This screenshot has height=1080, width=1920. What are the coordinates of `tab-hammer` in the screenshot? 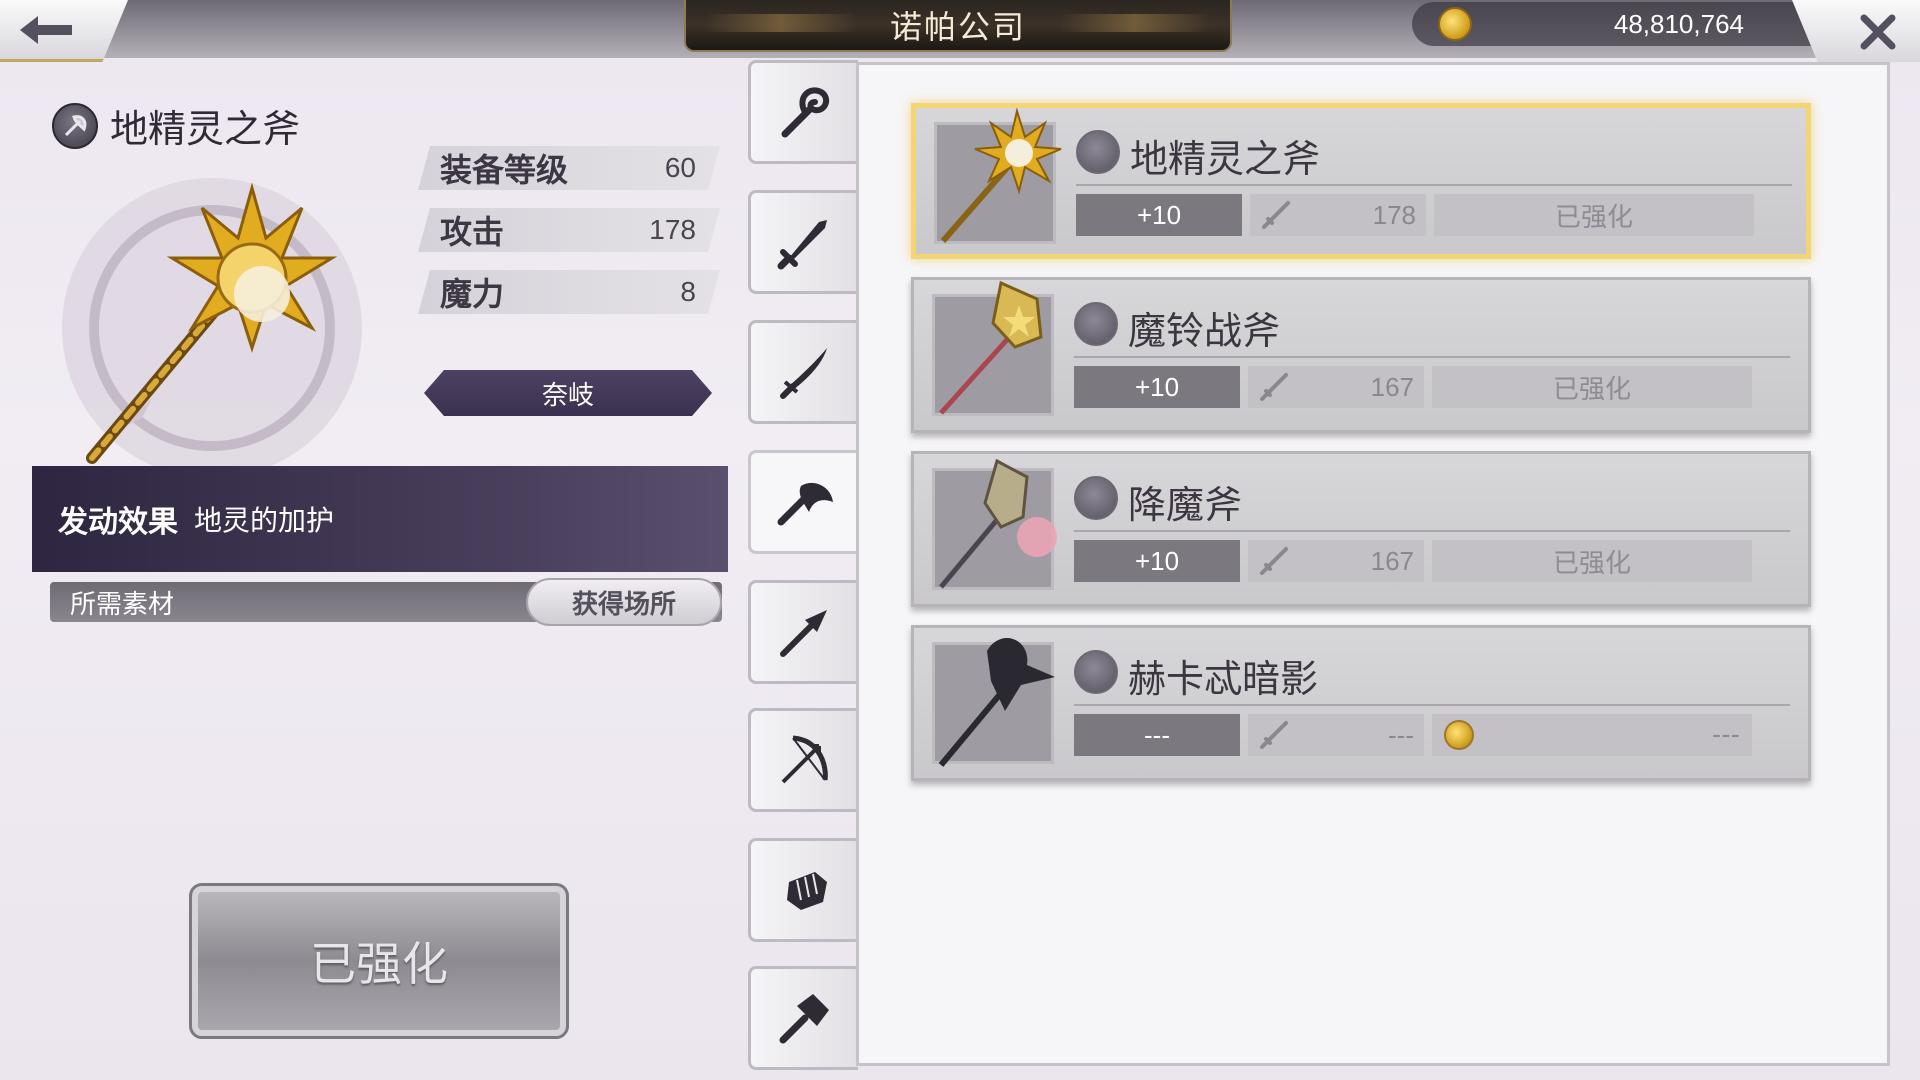 It's located at (803, 1018).